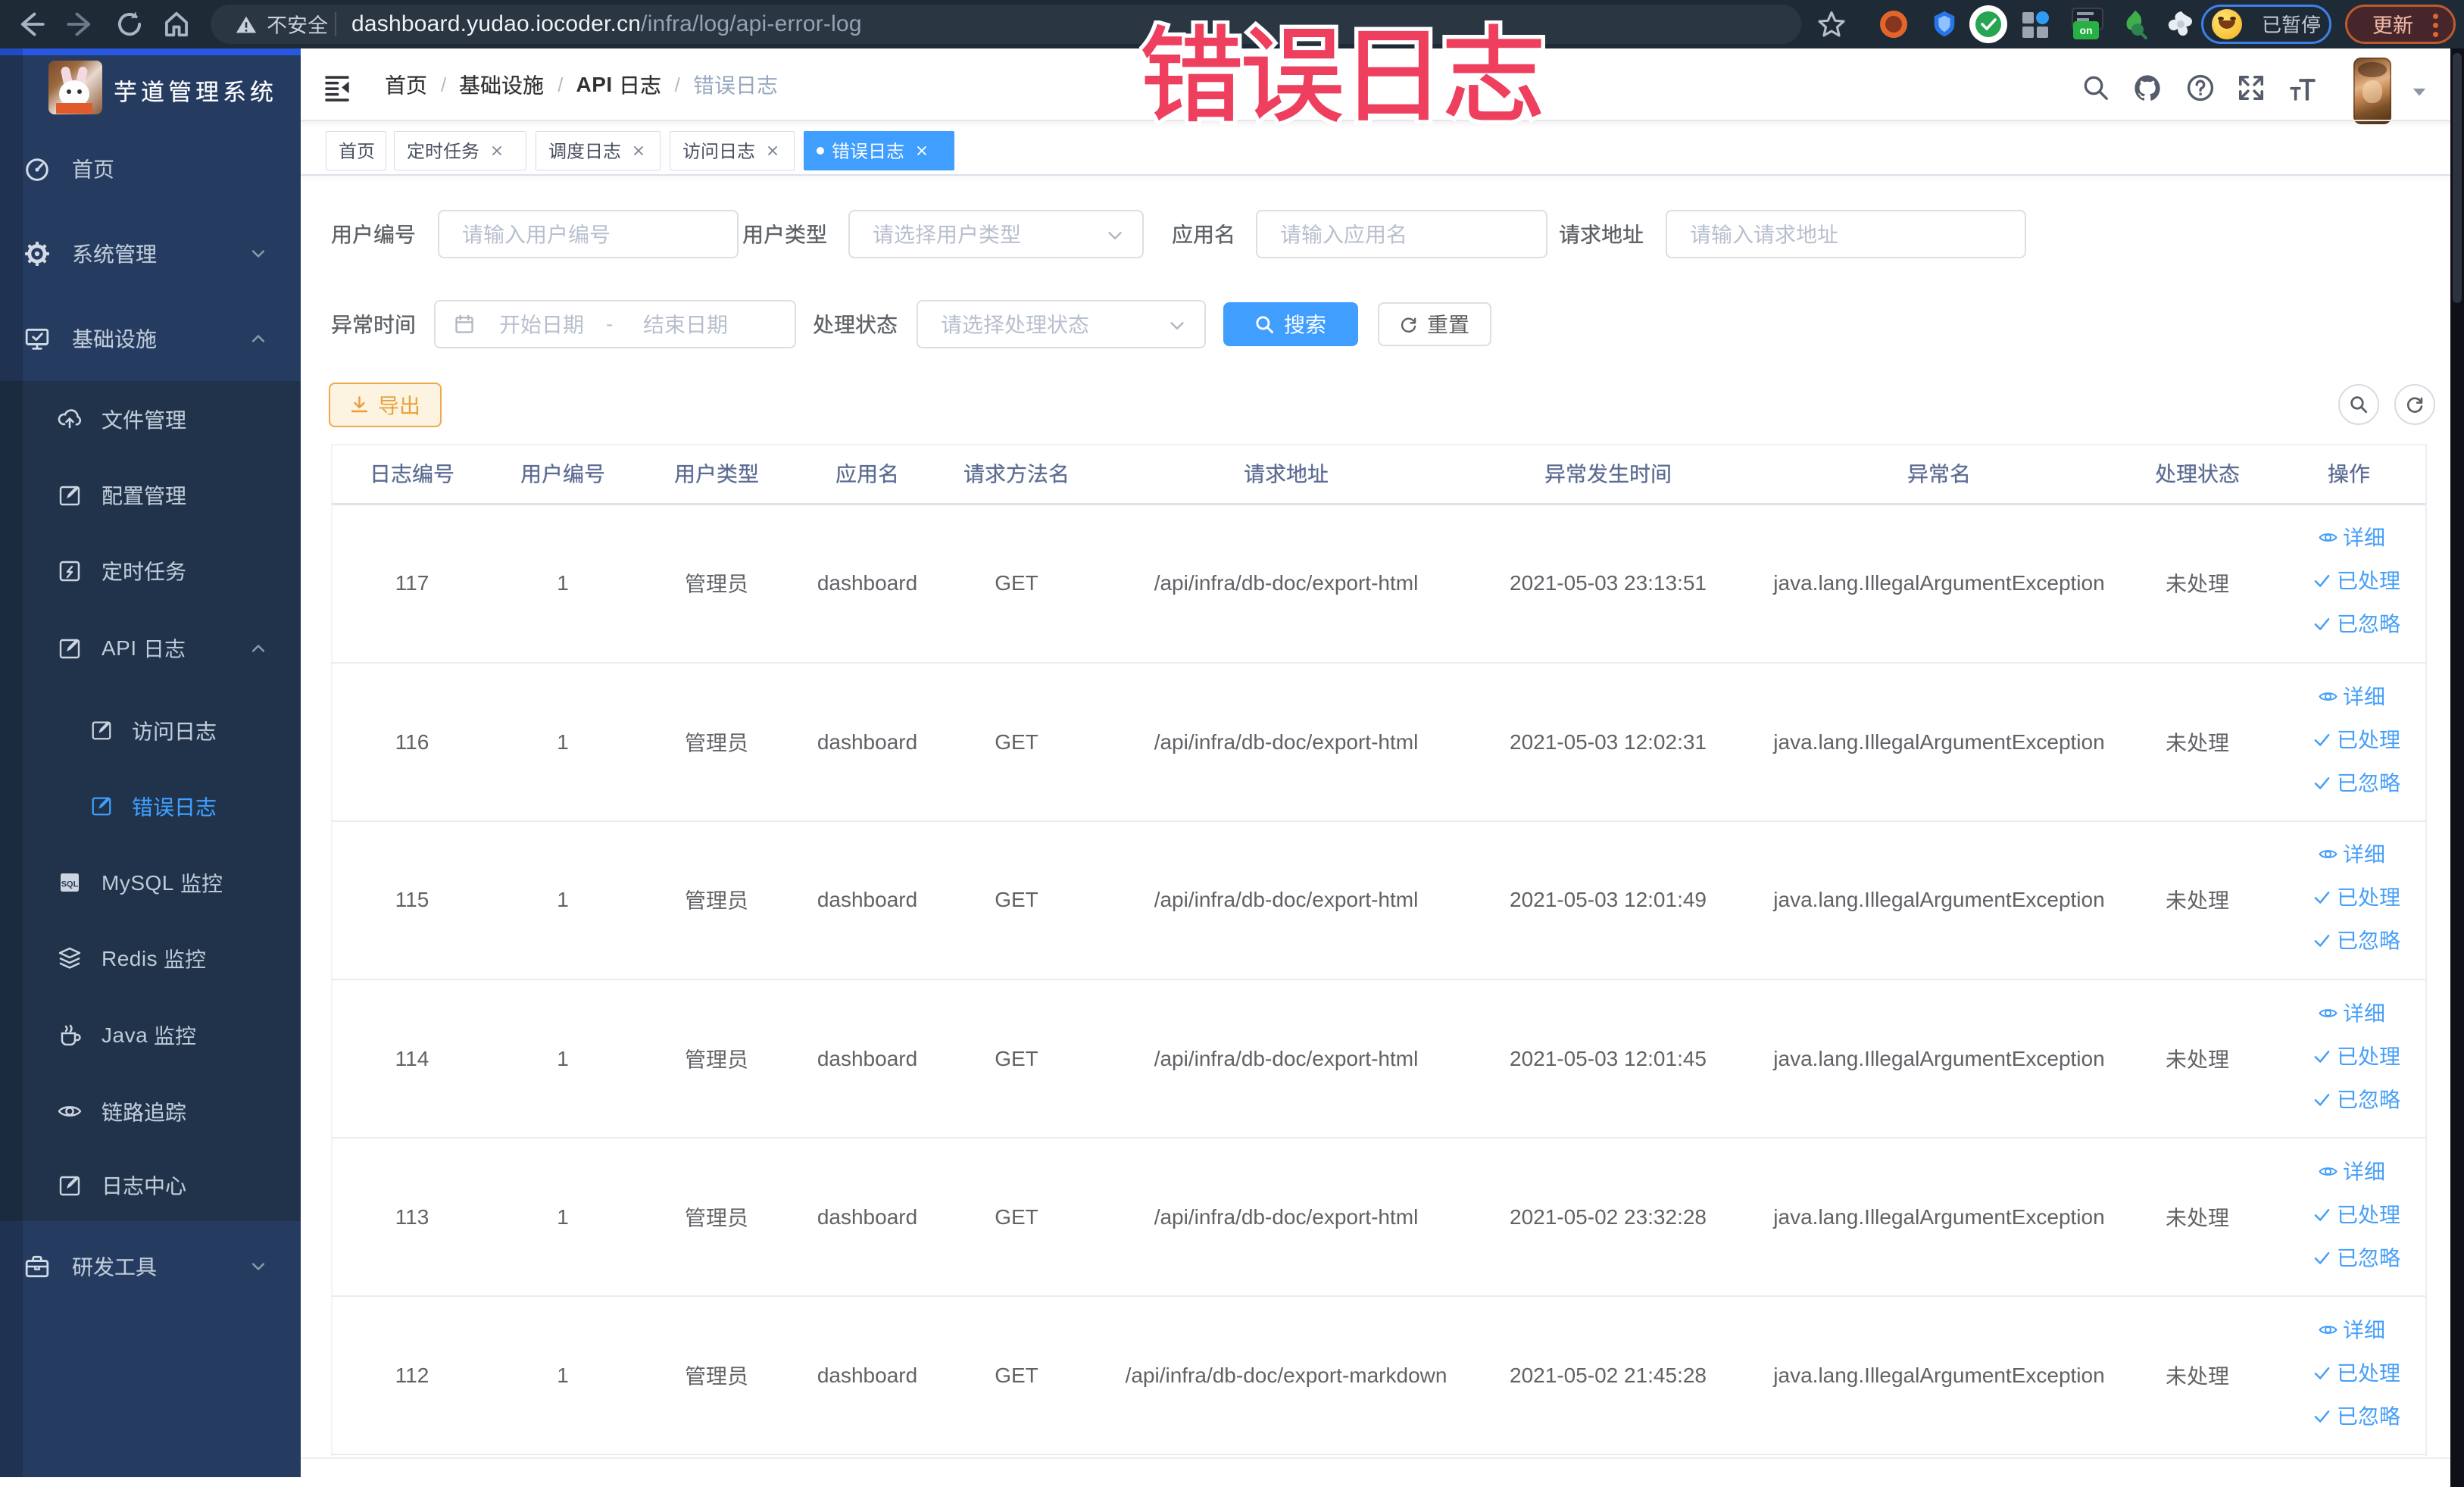 The image size is (2464, 1487). What do you see at coordinates (70, 884) in the screenshot?
I see `svg-text: SQL` at bounding box center [70, 884].